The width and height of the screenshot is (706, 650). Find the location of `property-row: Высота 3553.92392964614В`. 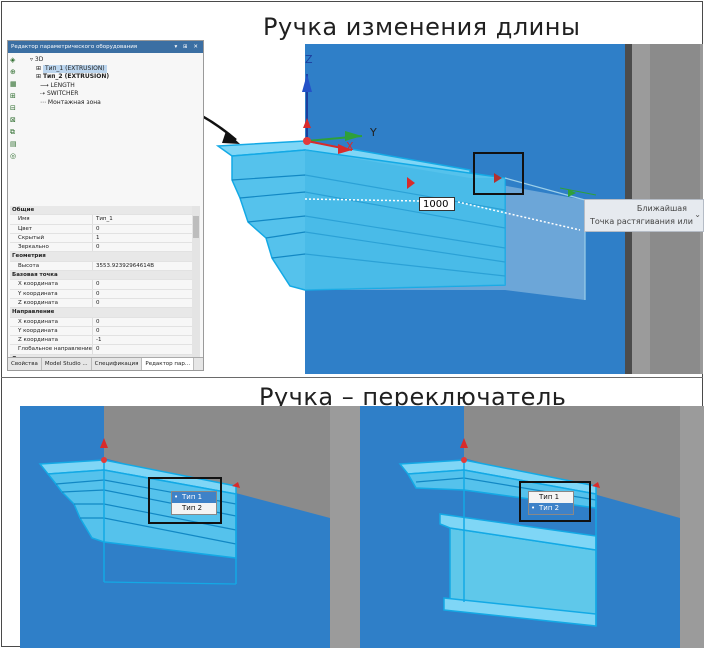

property-row: Высота 3553.92392964614В is located at coordinates (102, 266).